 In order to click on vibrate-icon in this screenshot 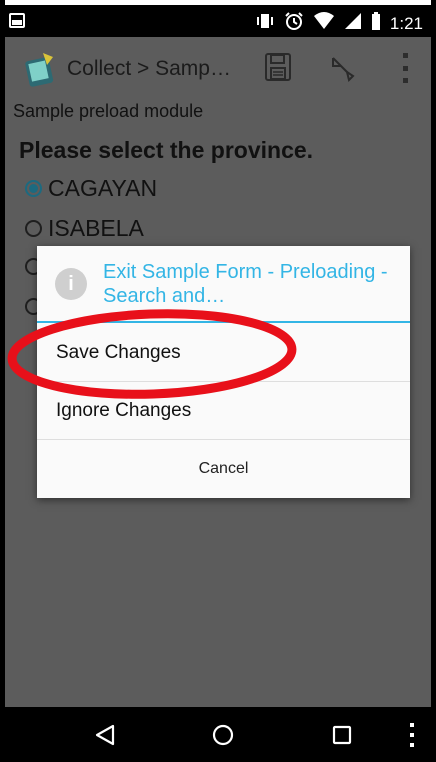, I will do `click(265, 23)`.